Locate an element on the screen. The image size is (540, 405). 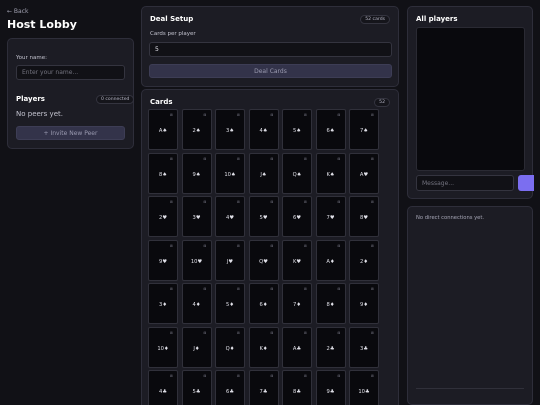
card: ⊠ 6♠ is located at coordinates (330, 129).